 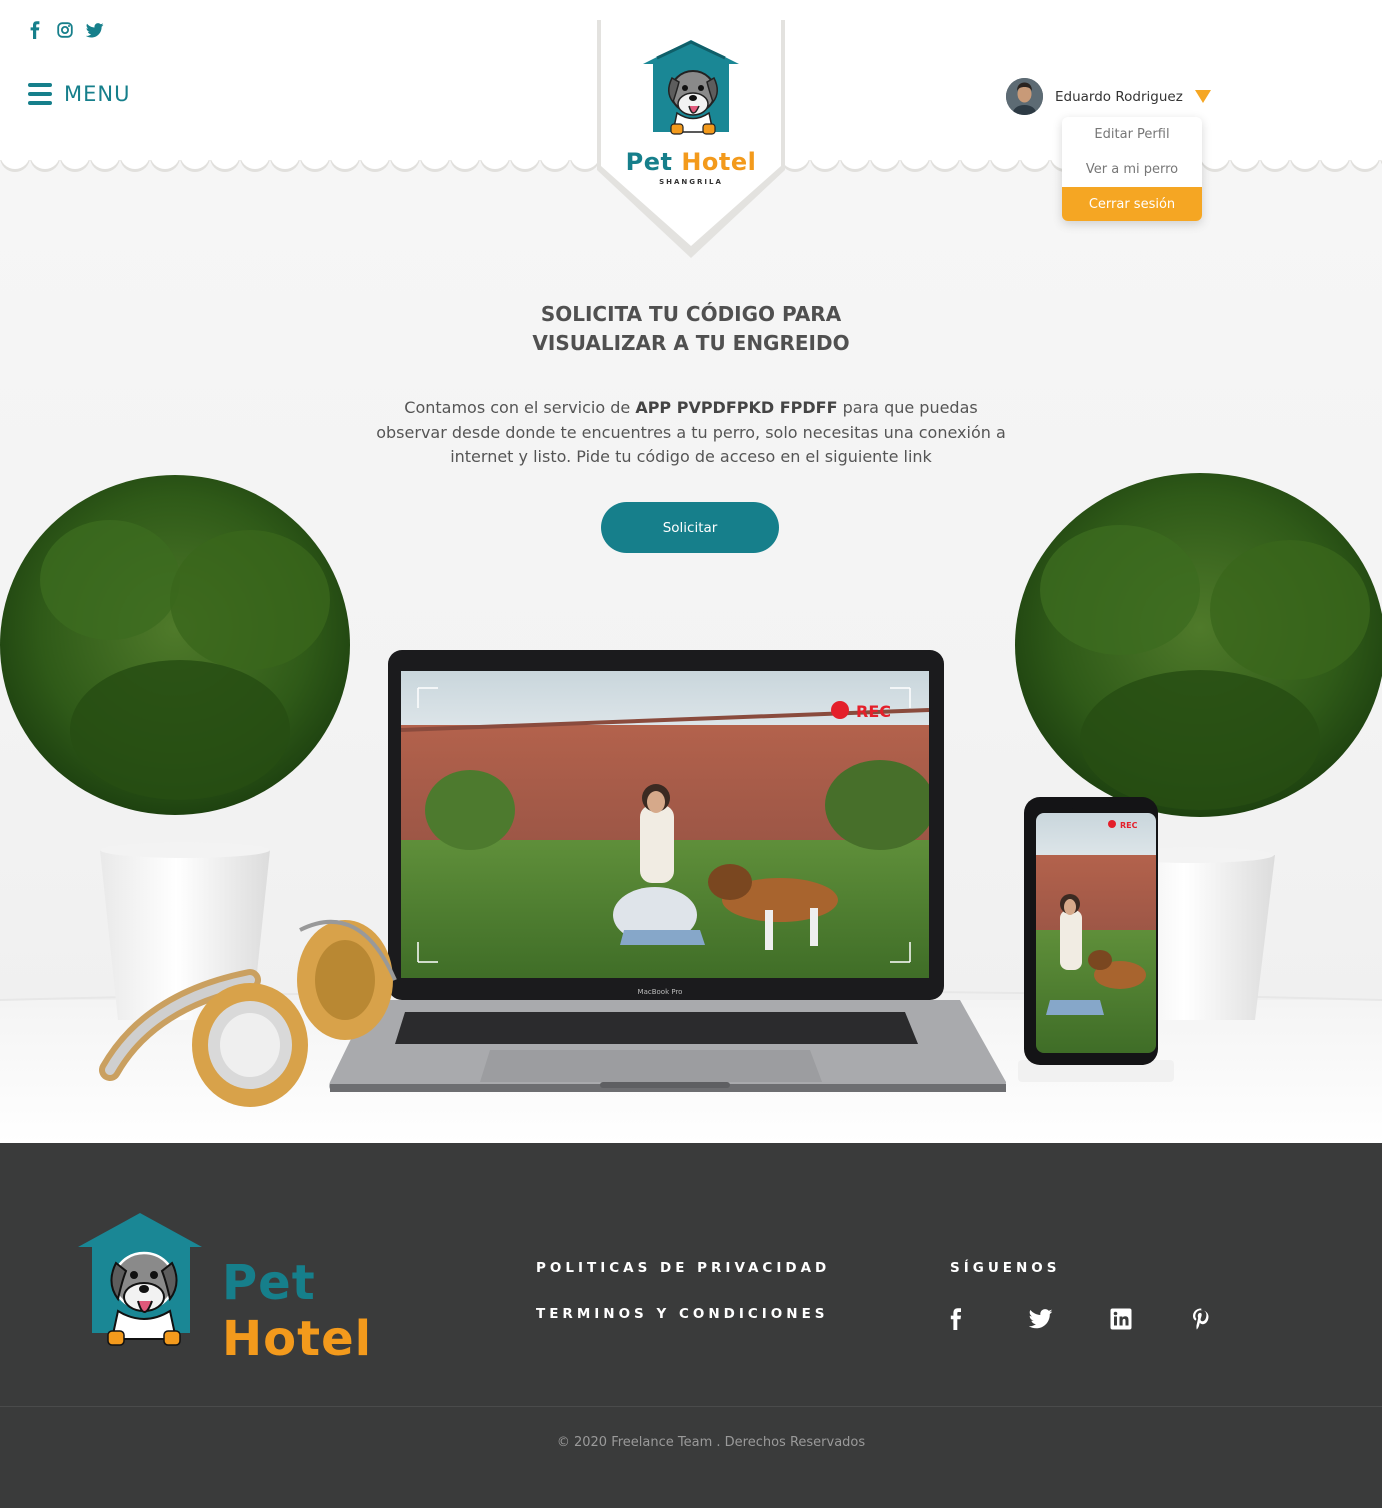 What do you see at coordinates (736, 407) in the screenshot?
I see `hero-text-bold: APP PVPDFPKD FPDFF` at bounding box center [736, 407].